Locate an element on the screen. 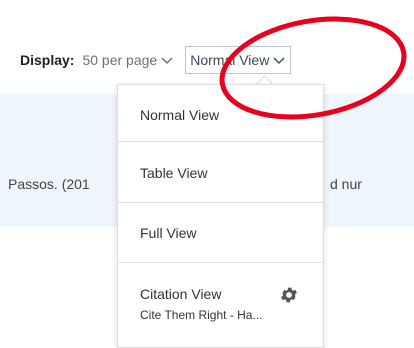 The height and width of the screenshot is (348, 414). menu-item-table-view: Table View is located at coordinates (220, 173).